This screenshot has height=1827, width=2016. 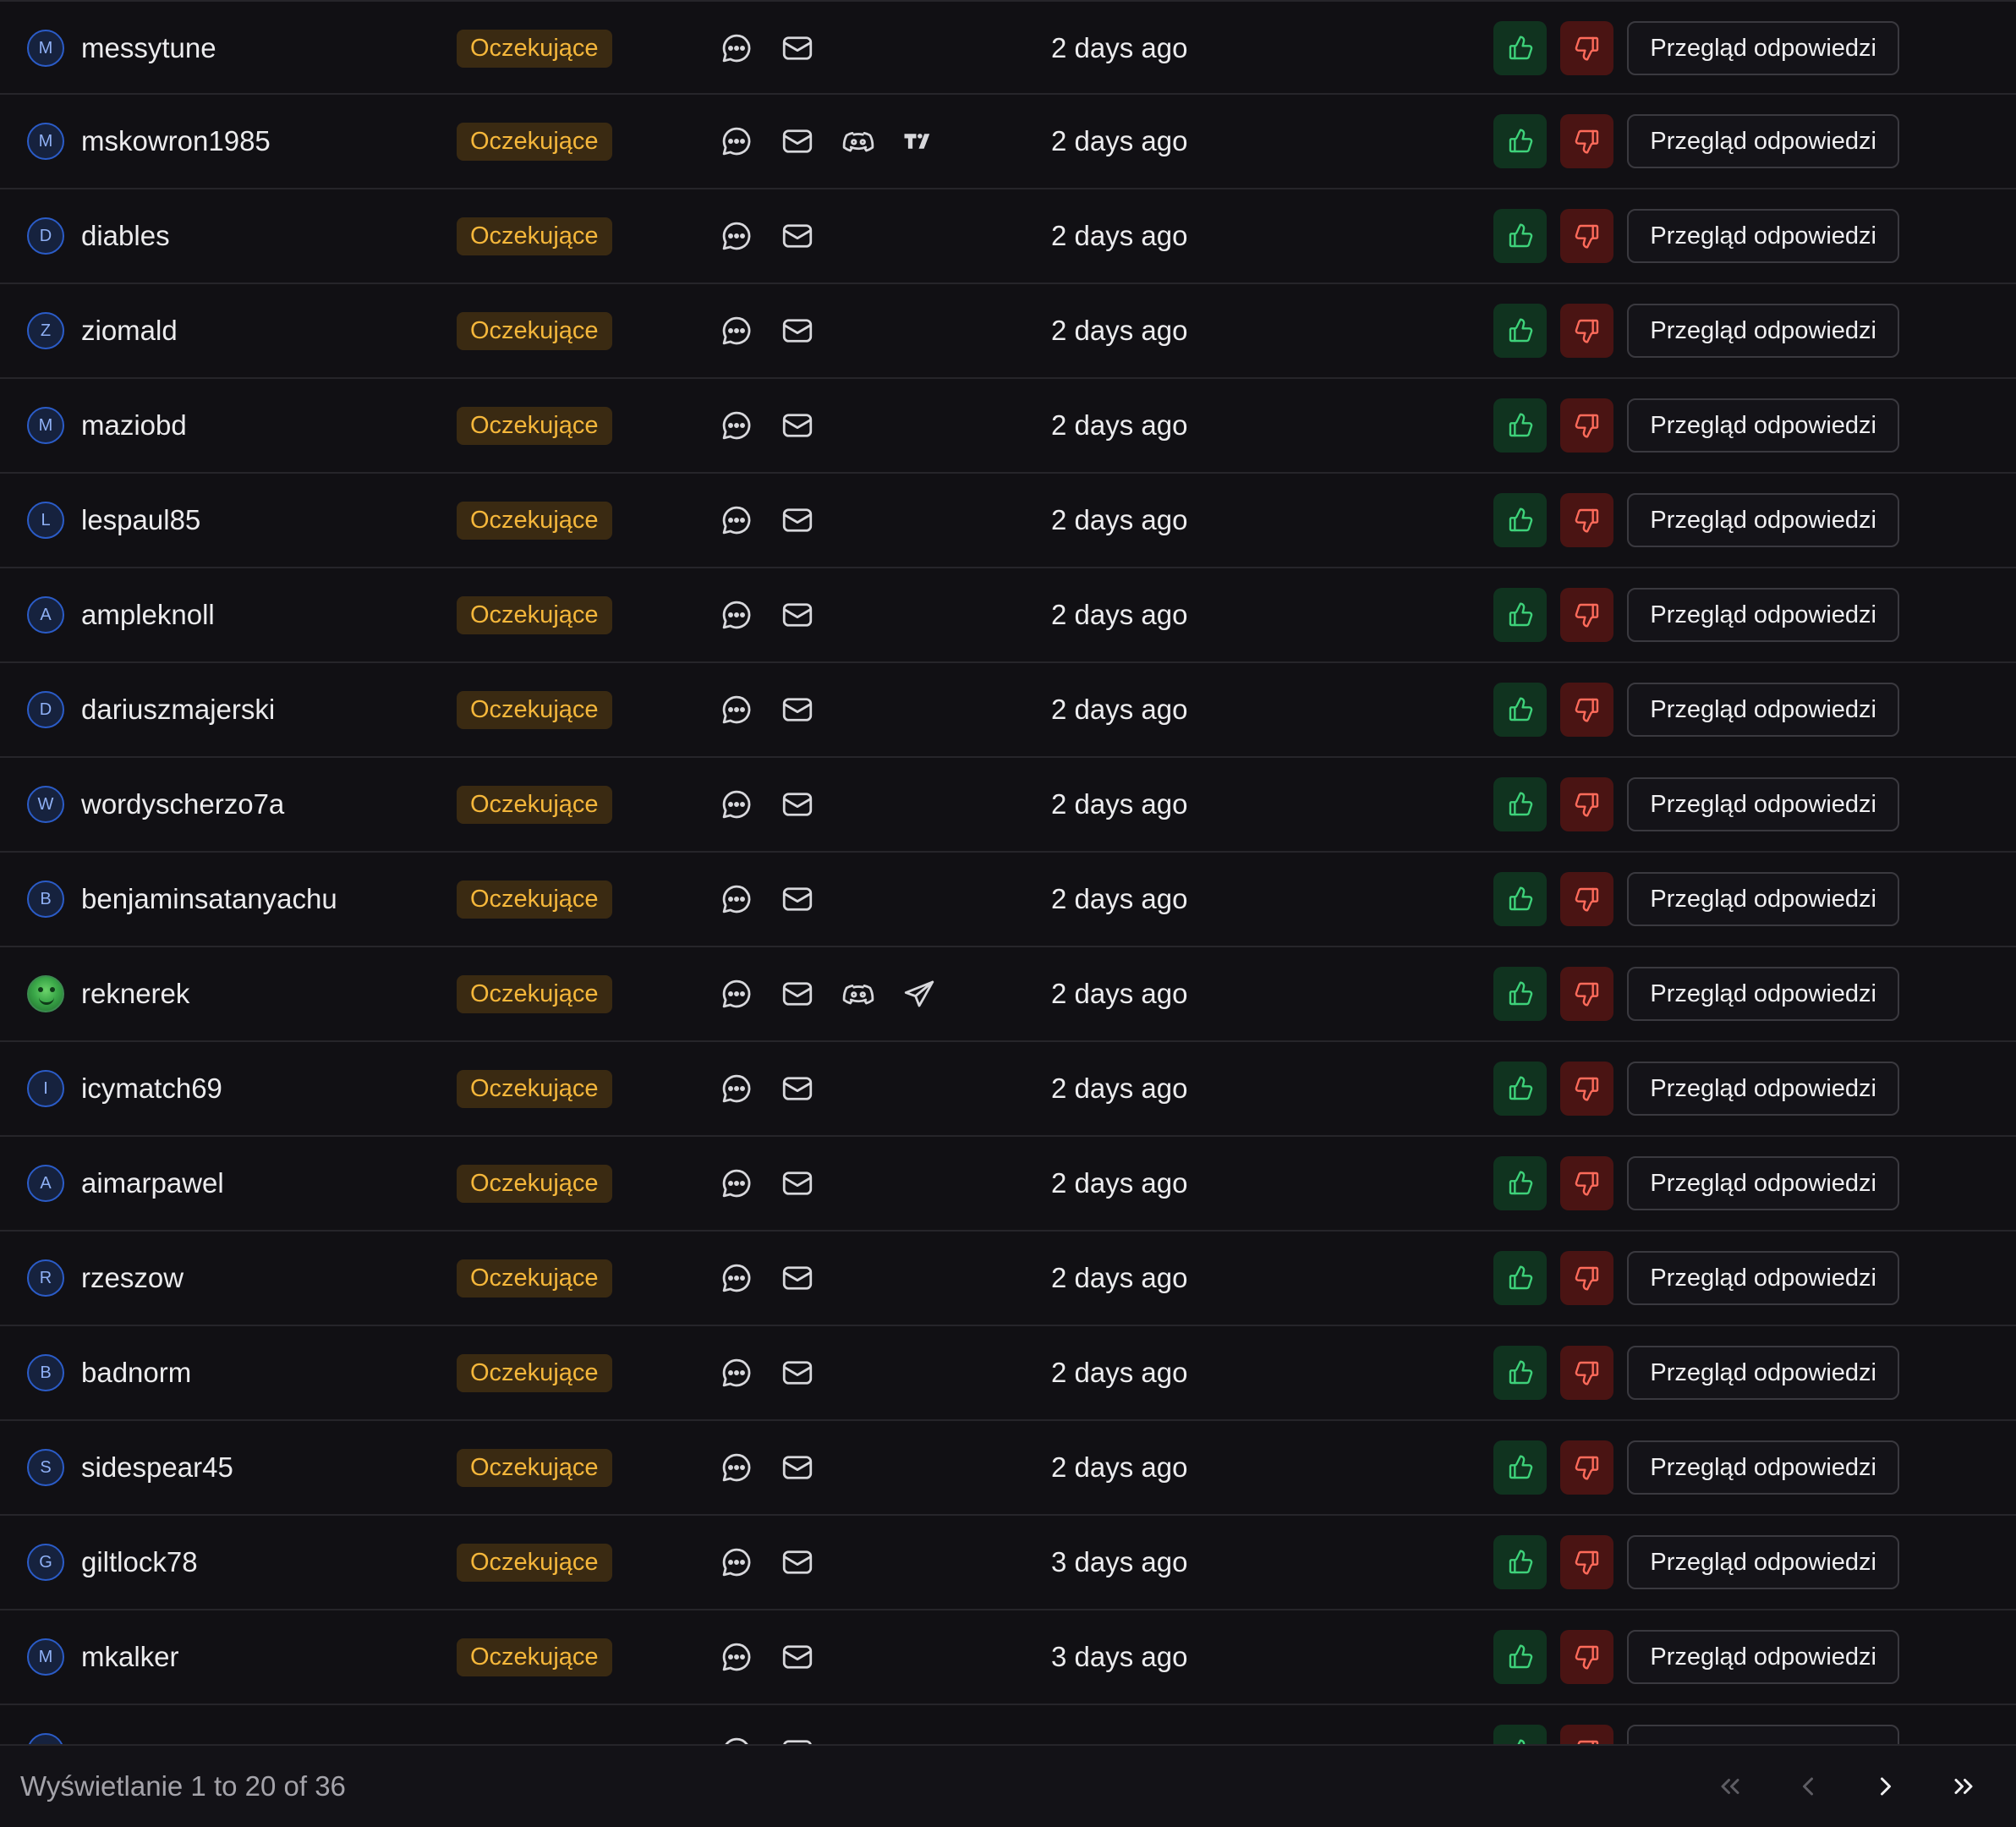 What do you see at coordinates (209, 899) in the screenshot?
I see `username: benjaminsatanyachu` at bounding box center [209, 899].